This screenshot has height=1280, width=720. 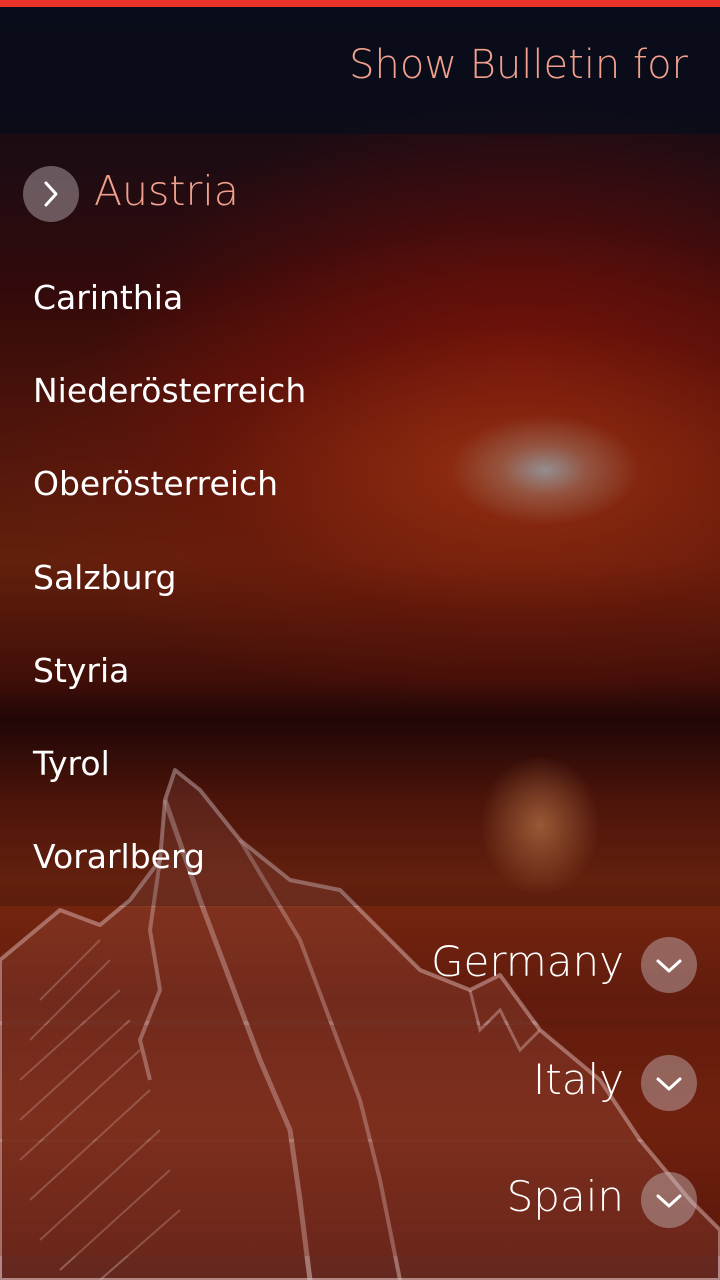 What do you see at coordinates (565, 1196) in the screenshot?
I see `country-label: Spain` at bounding box center [565, 1196].